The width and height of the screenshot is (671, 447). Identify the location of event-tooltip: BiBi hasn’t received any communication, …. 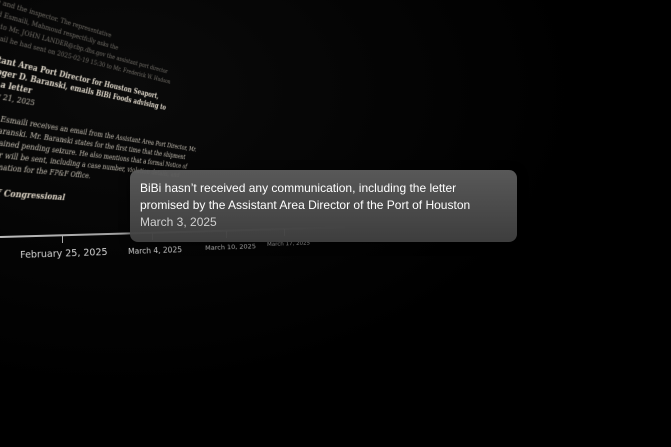
(323, 206).